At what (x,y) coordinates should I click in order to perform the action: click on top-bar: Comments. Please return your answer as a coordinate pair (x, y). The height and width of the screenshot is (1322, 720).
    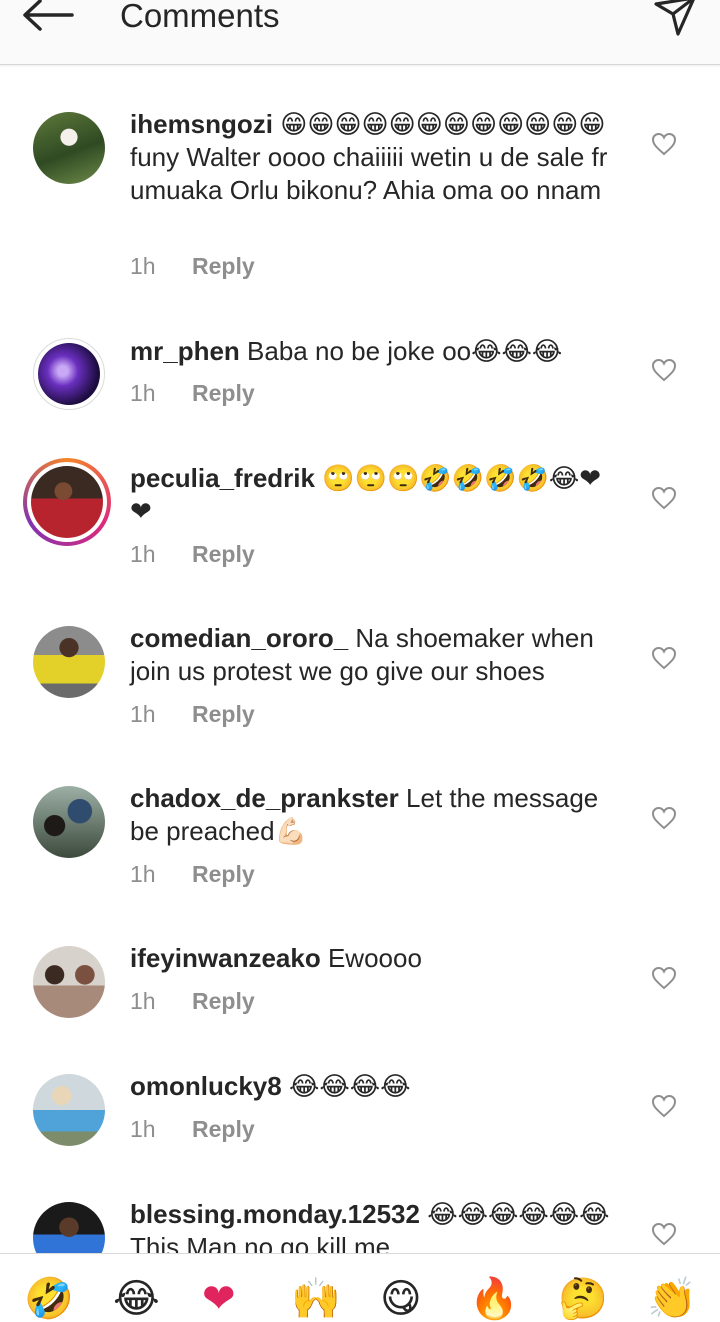
    Looking at the image, I should click on (360, 32).